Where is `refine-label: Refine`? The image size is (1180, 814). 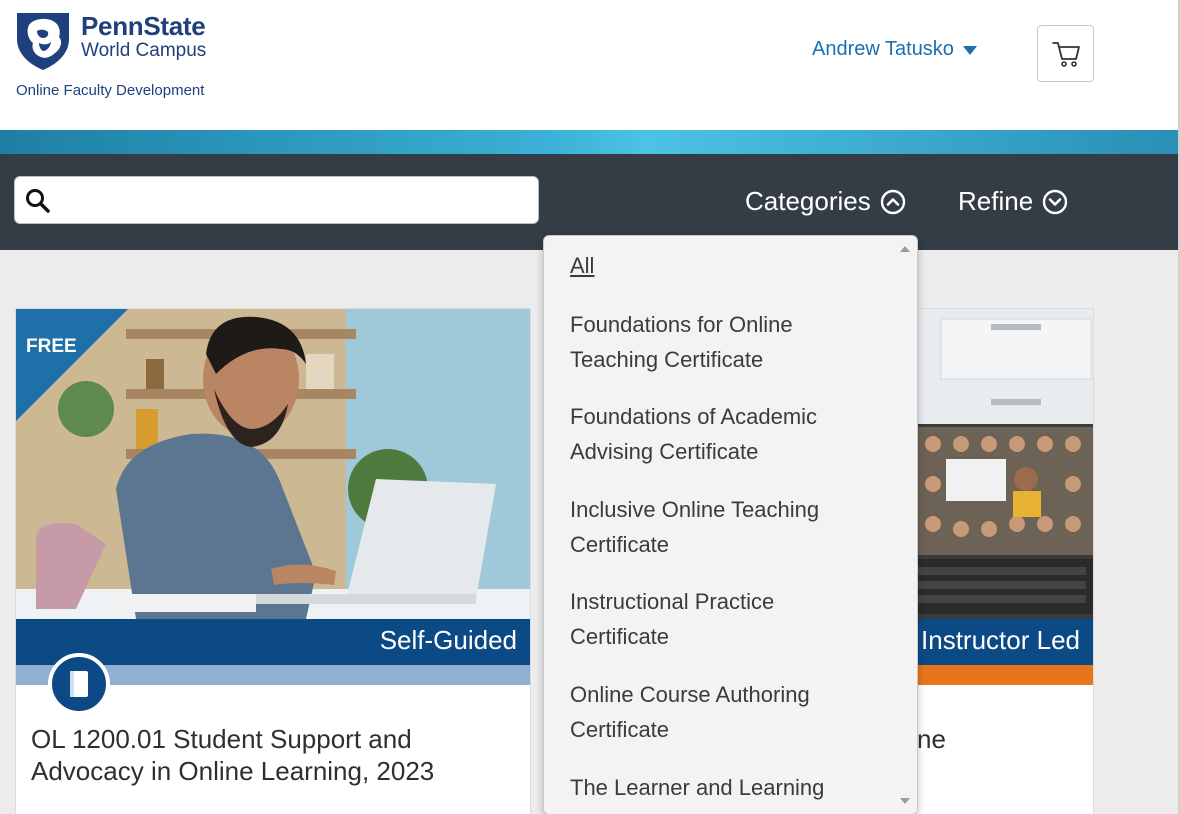
refine-label: Refine is located at coordinates (996, 201).